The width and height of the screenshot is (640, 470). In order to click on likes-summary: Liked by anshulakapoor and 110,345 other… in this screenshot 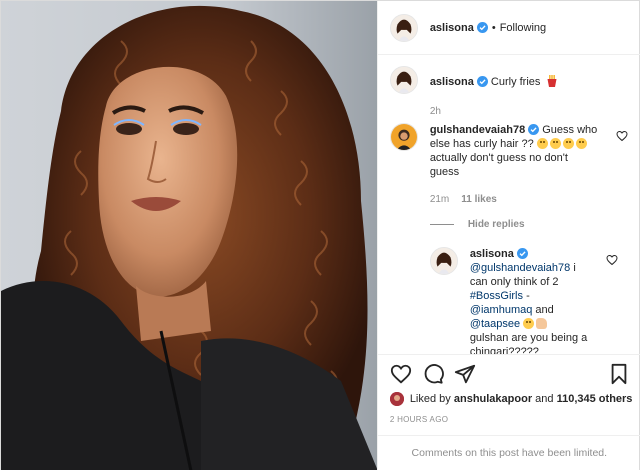, I will do `click(511, 399)`.